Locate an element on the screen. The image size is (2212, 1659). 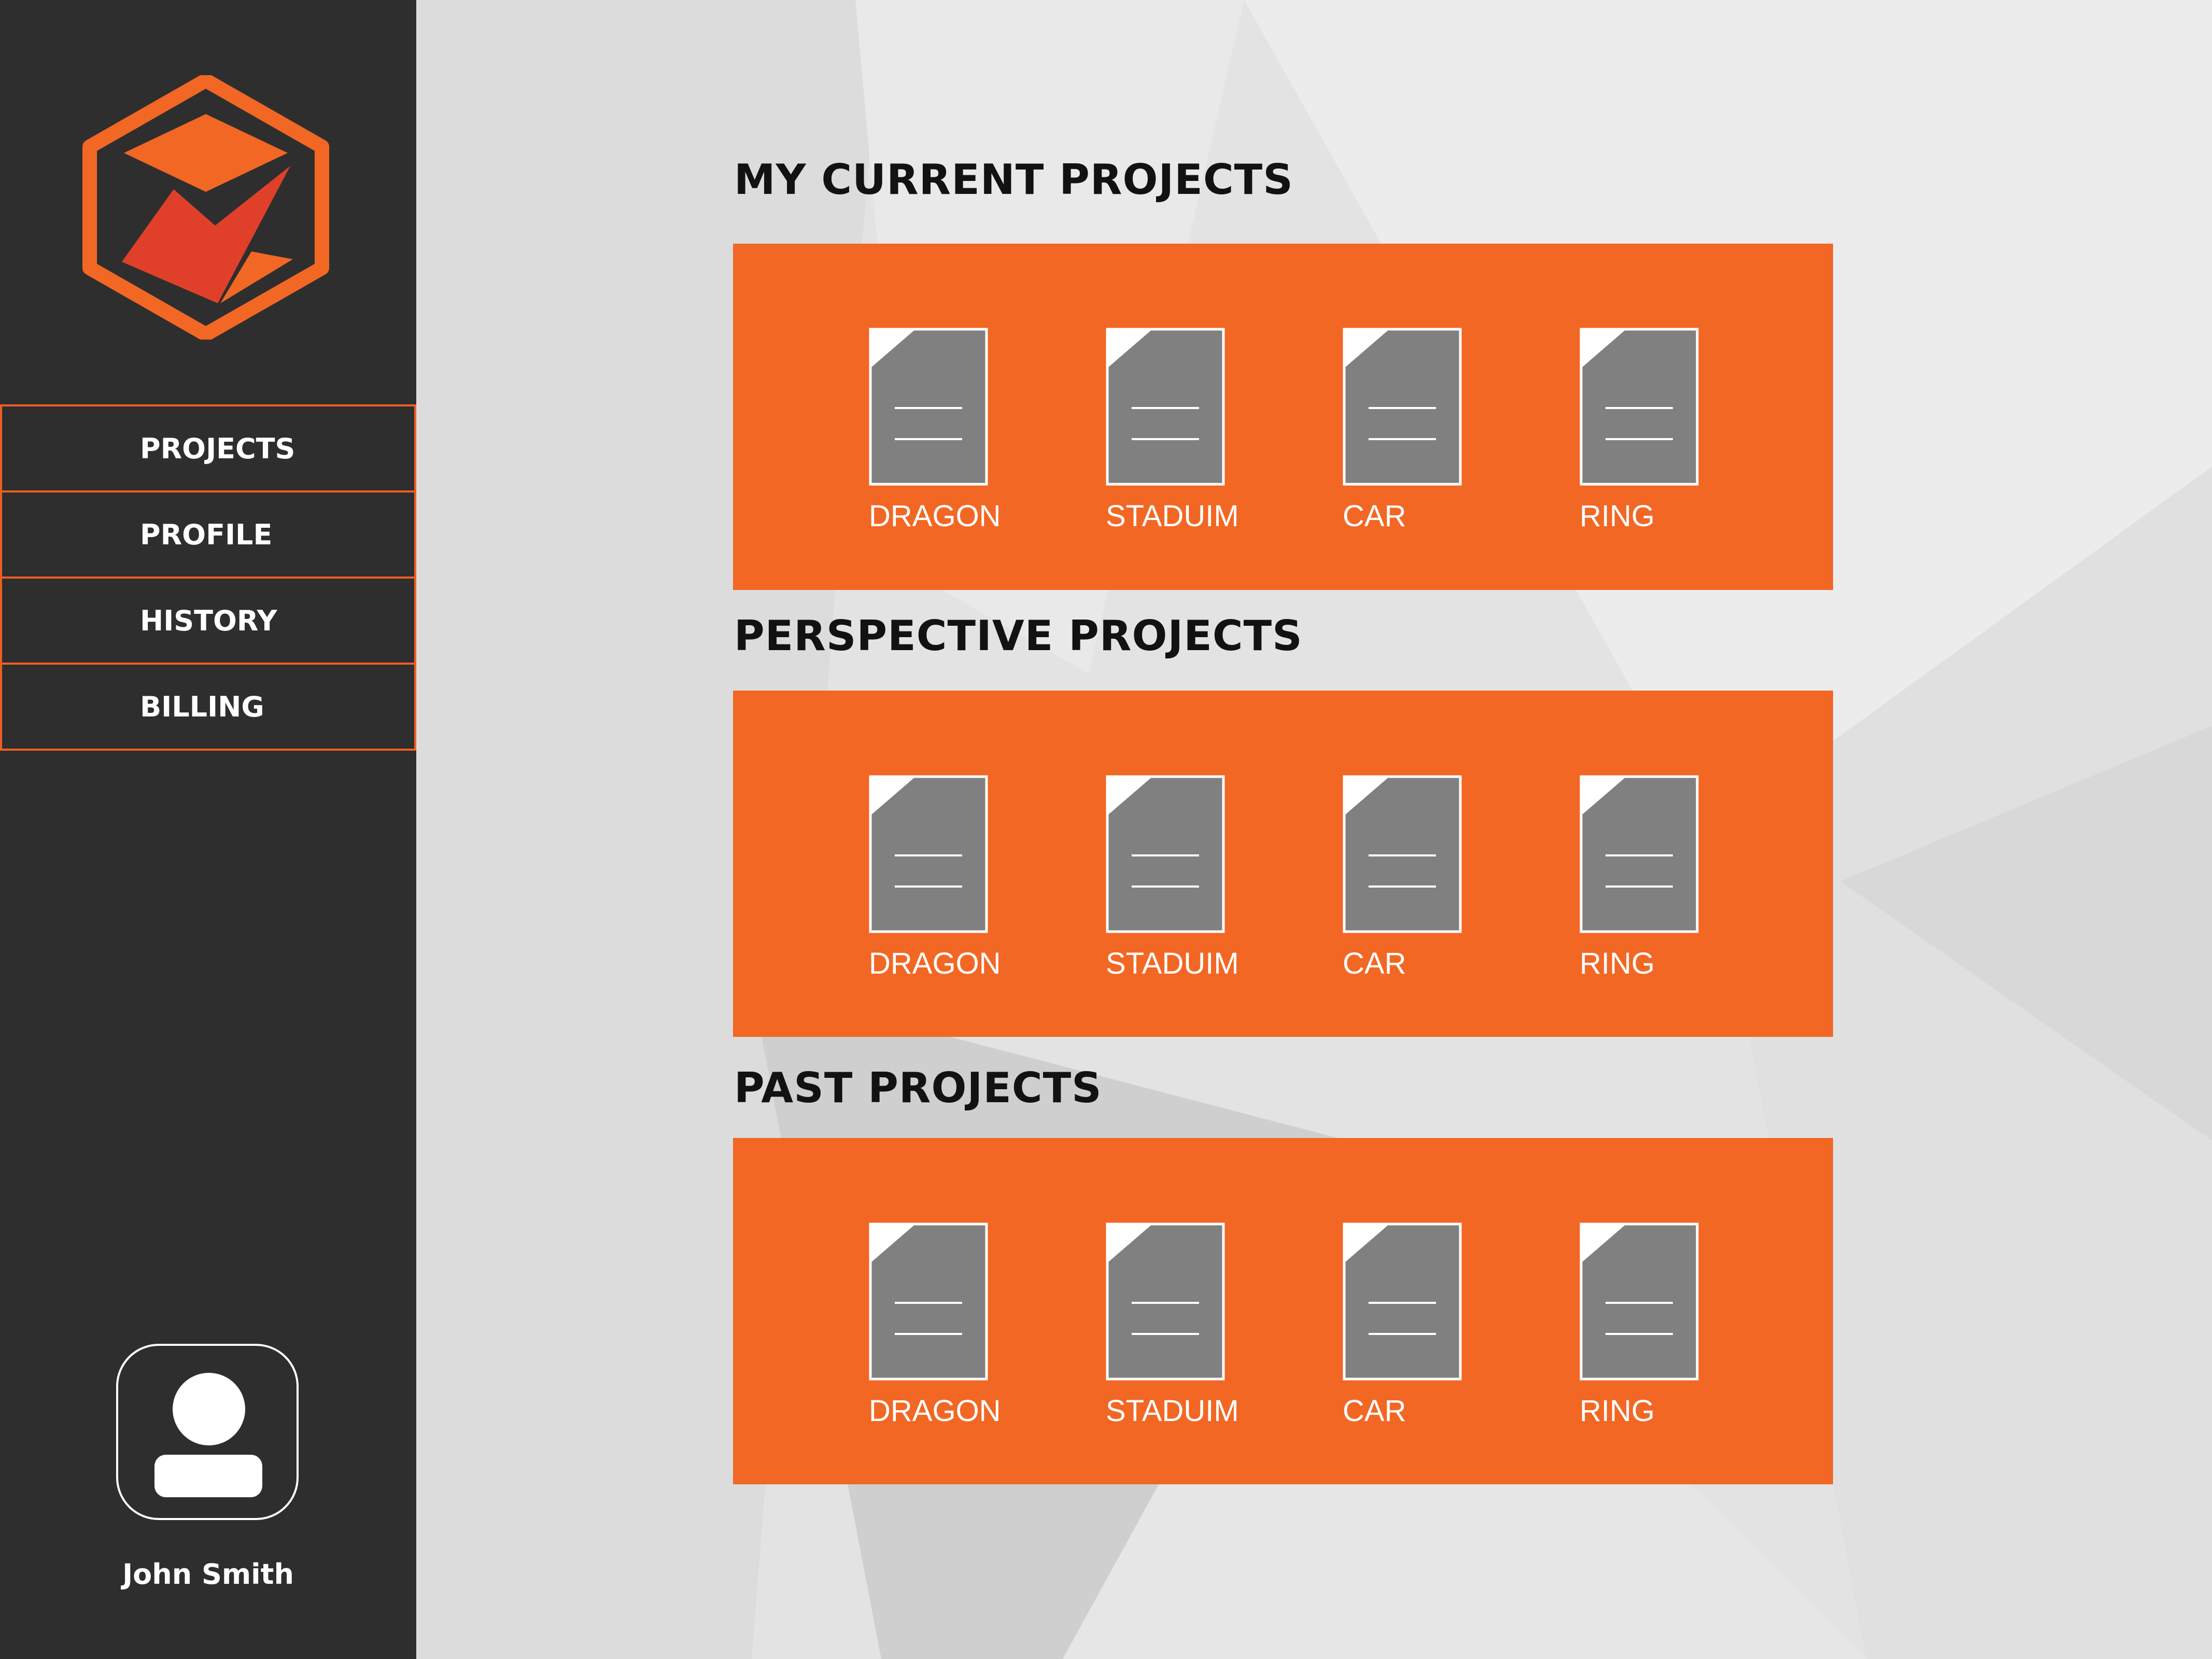
user-avatar-icon is located at coordinates (207, 1432).